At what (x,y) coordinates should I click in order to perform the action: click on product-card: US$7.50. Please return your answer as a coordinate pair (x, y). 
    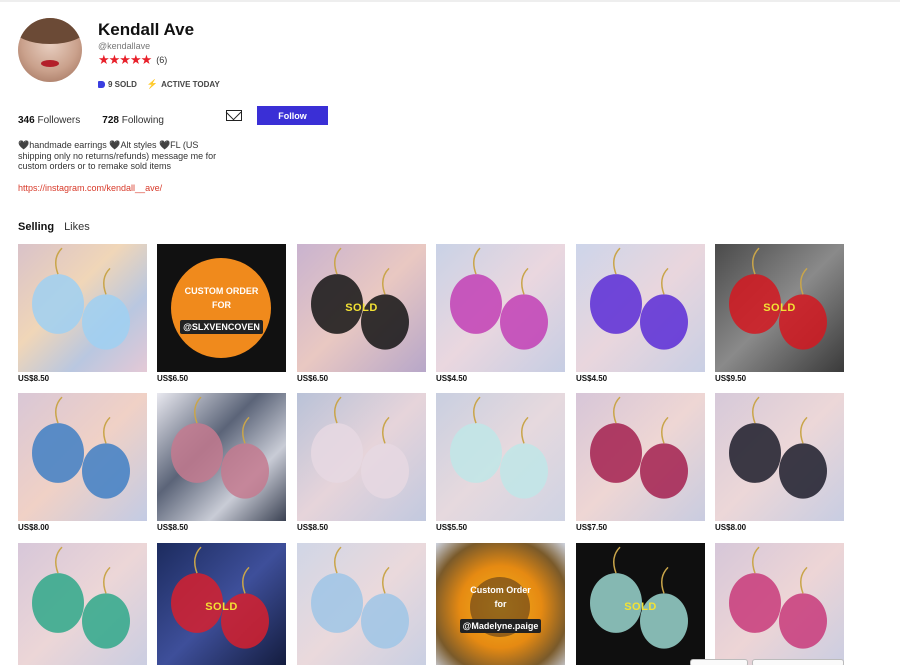
    Looking at the image, I should click on (640, 462).